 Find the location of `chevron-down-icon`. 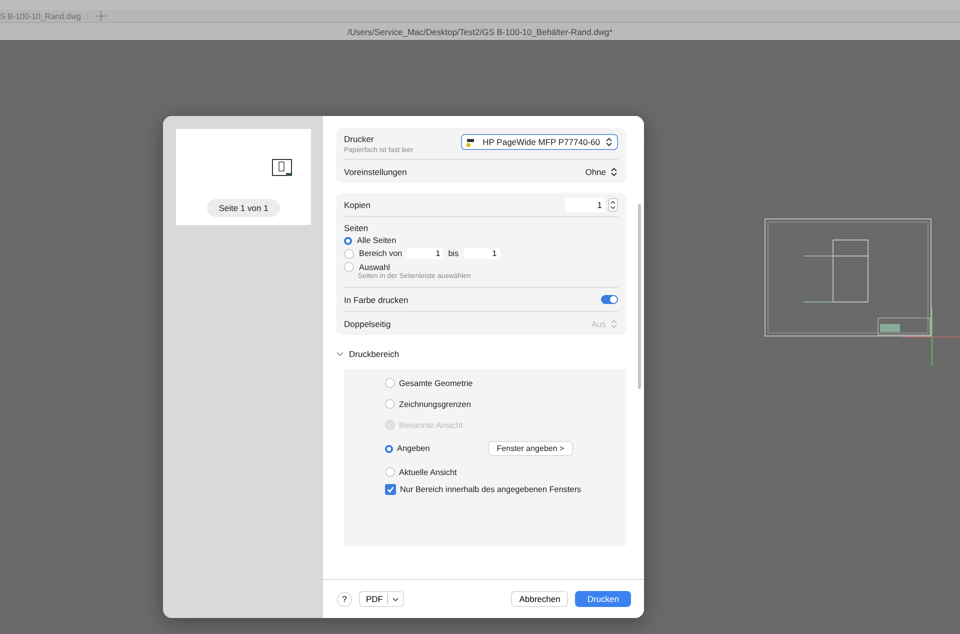

chevron-down-icon is located at coordinates (395, 599).